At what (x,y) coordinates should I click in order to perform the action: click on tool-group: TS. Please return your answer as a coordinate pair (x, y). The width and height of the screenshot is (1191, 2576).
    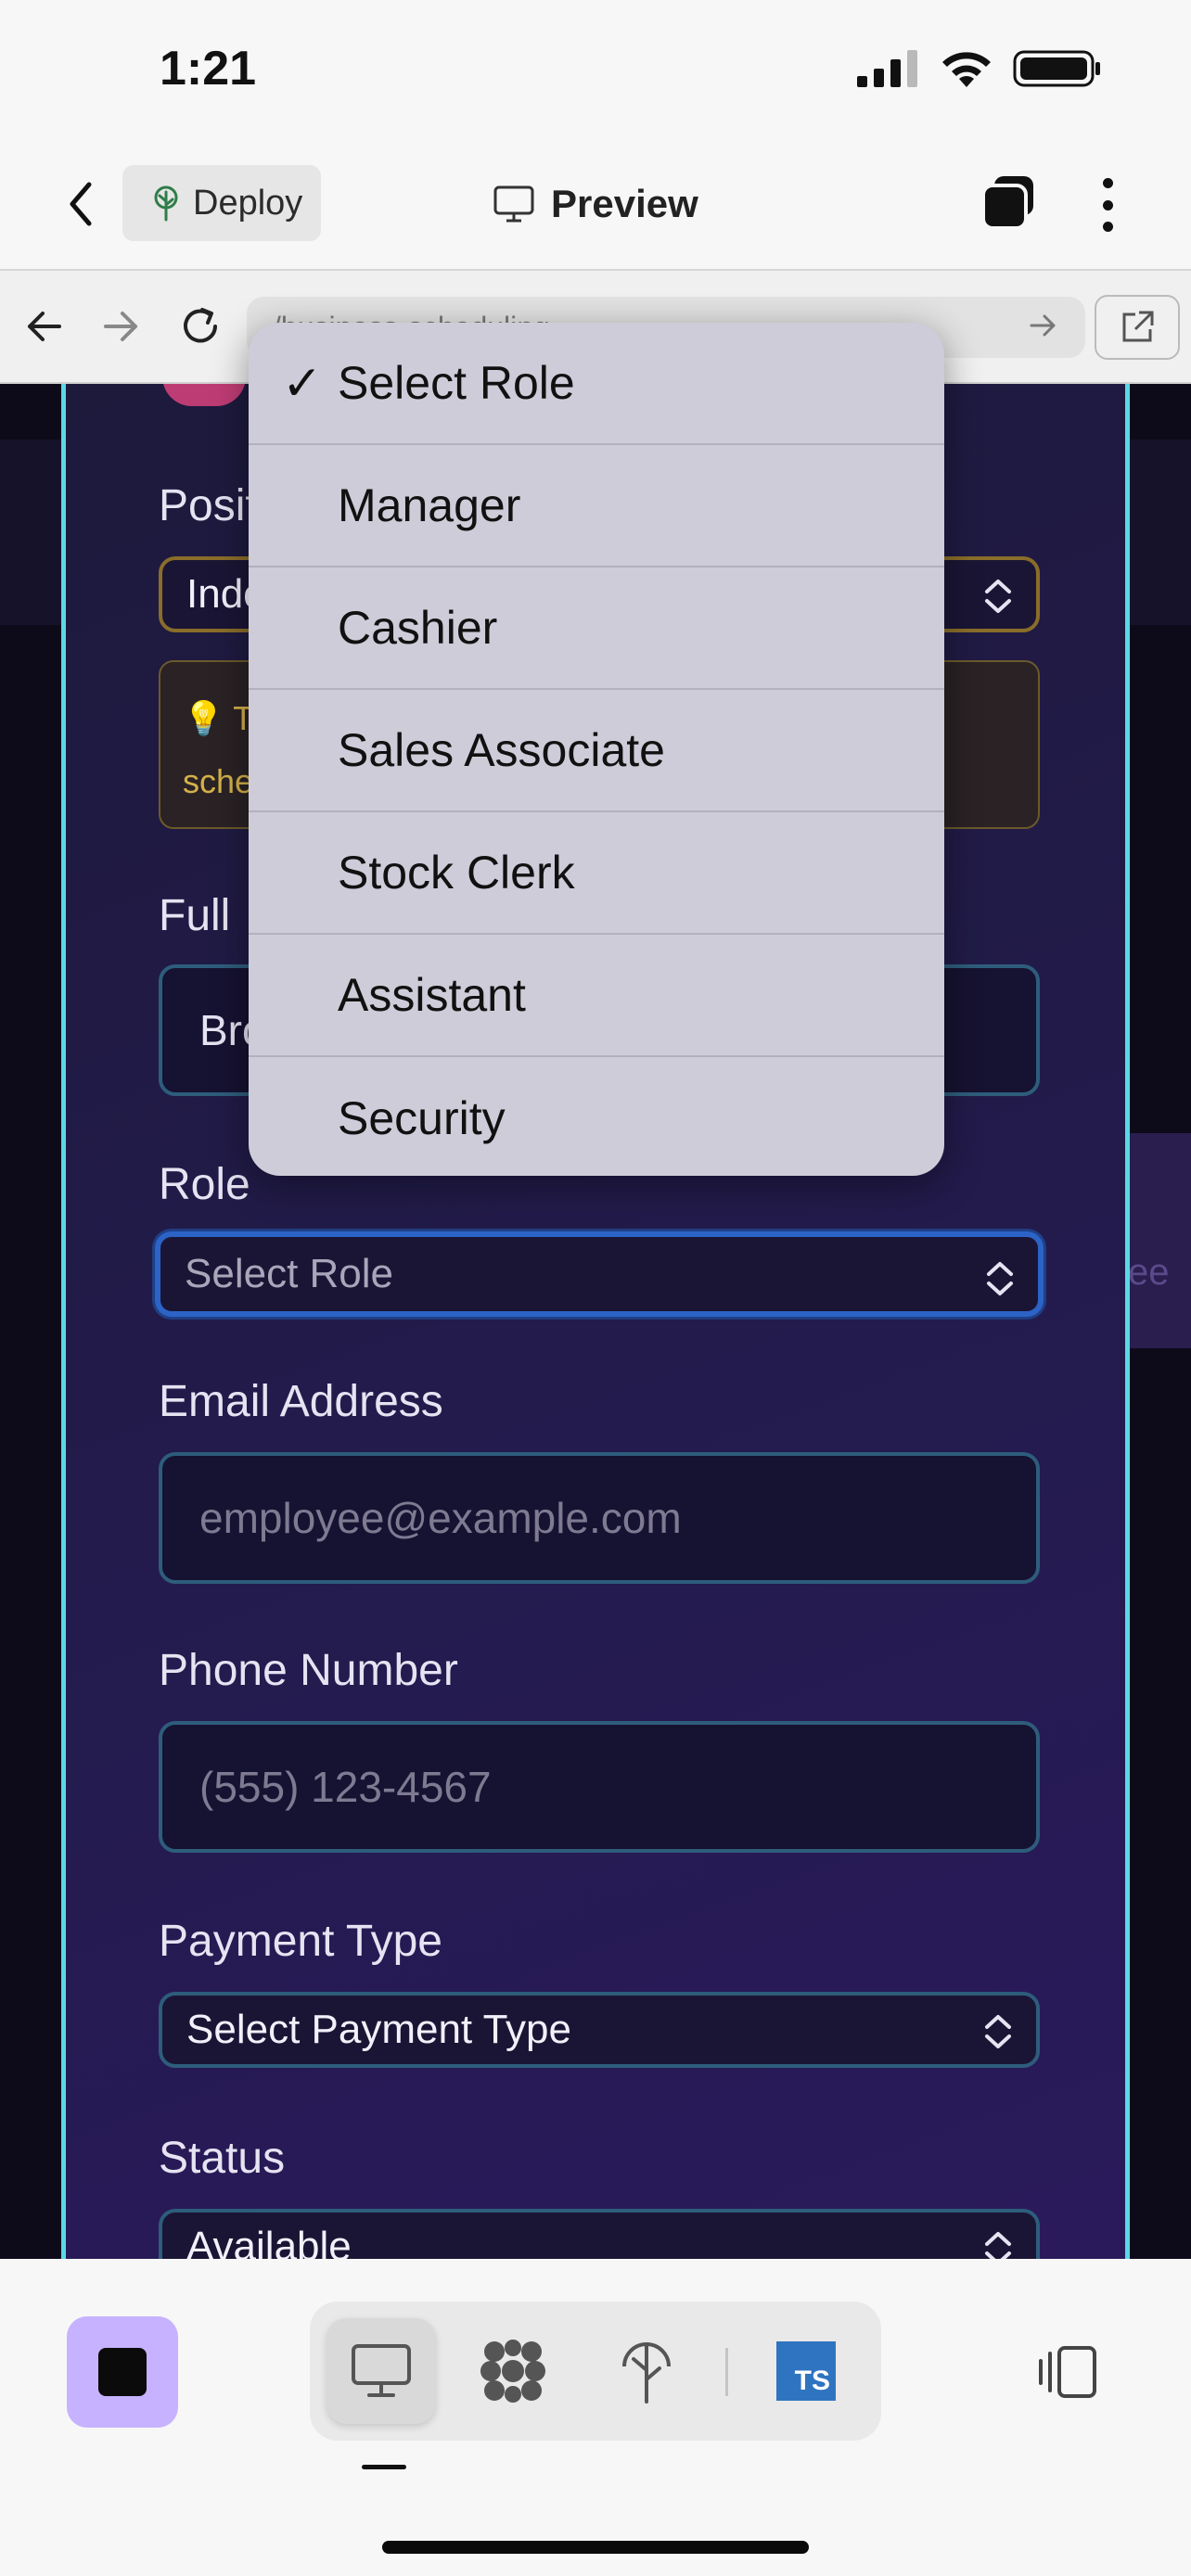
    Looking at the image, I should click on (595, 2371).